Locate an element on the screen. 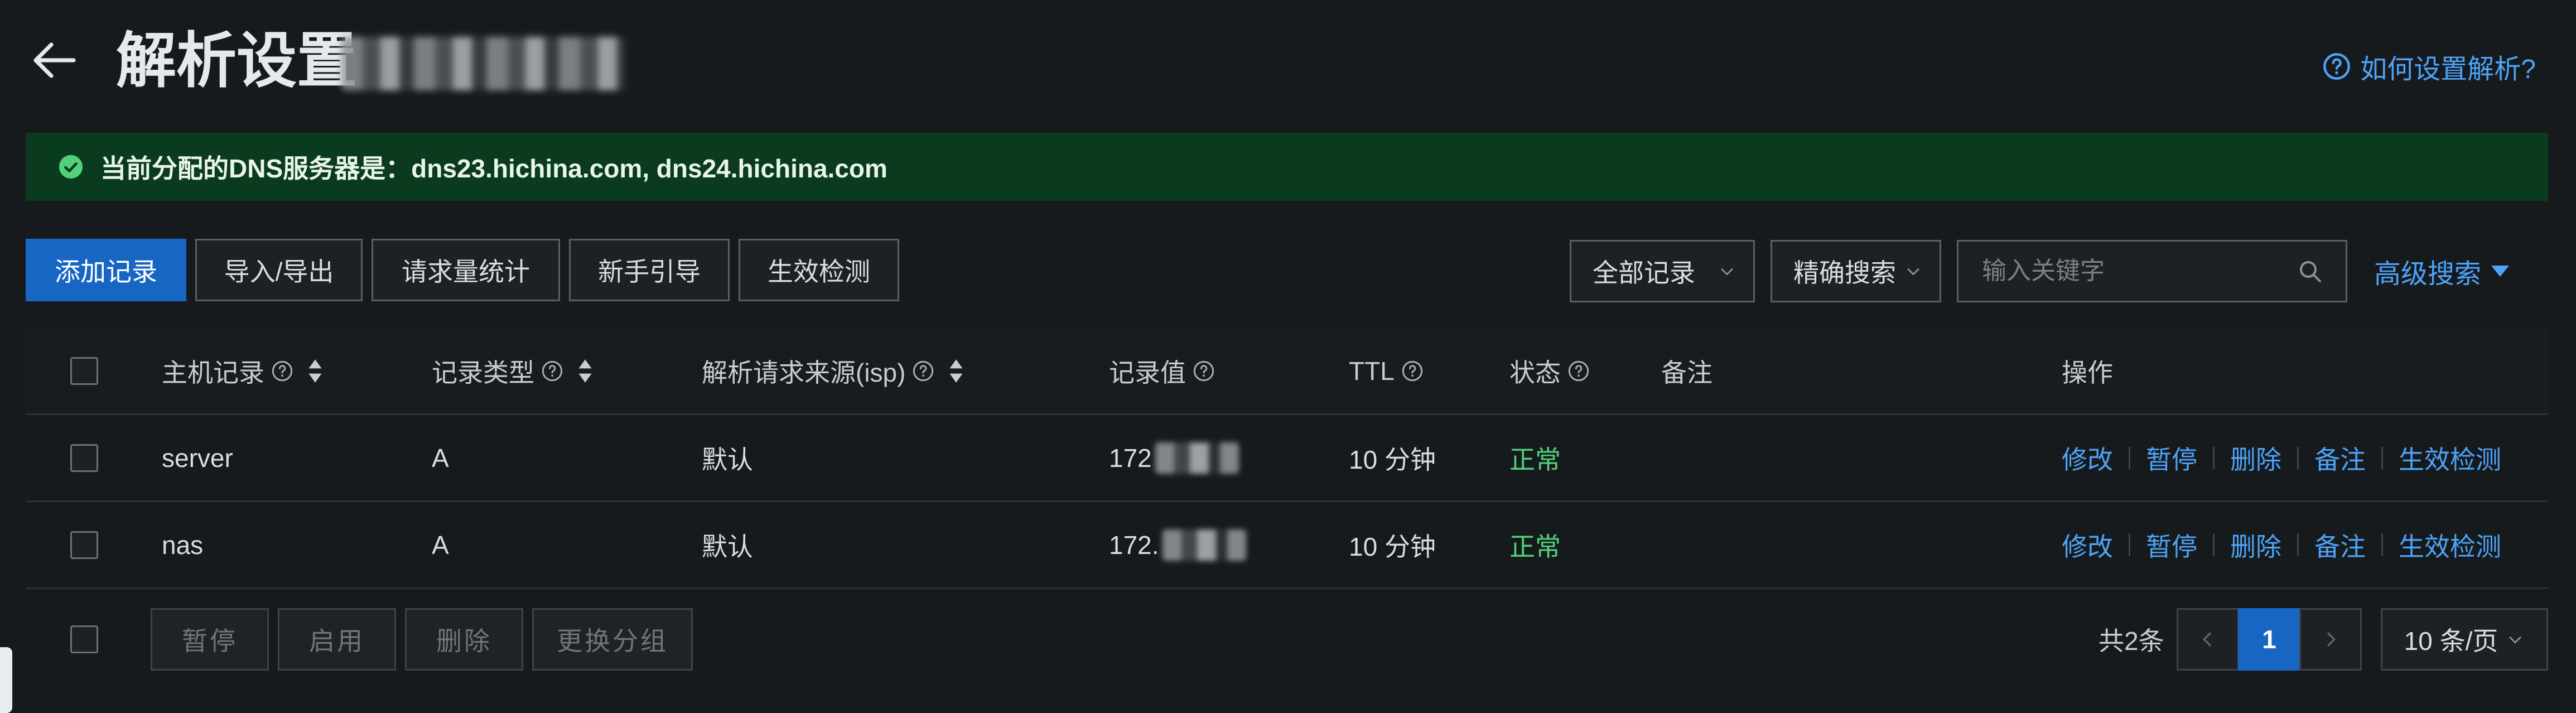 The width and height of the screenshot is (2576, 713). advanced-search-link: 高级搜索 is located at coordinates (2442, 271).